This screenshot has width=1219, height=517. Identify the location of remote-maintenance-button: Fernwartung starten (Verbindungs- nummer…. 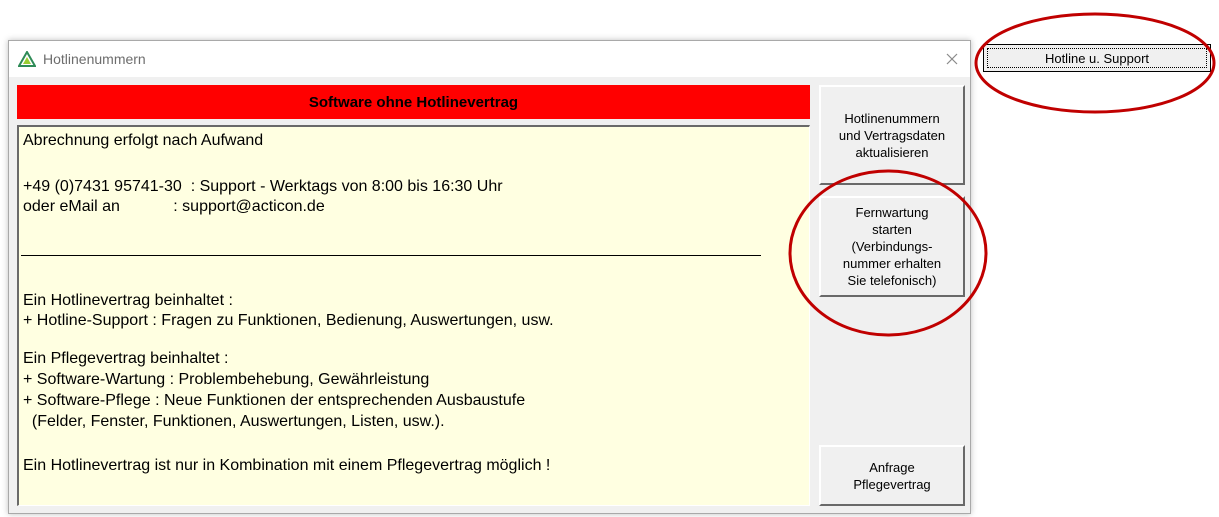
(892, 246).